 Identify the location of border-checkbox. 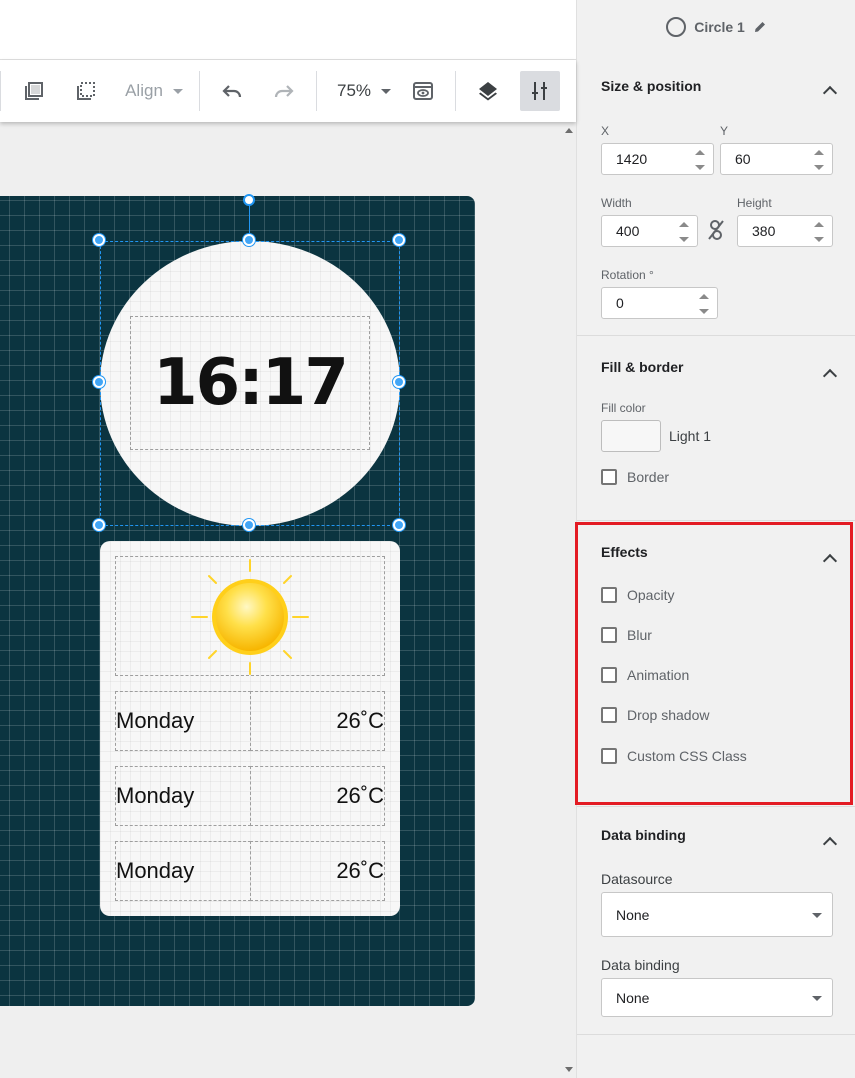
(609, 477).